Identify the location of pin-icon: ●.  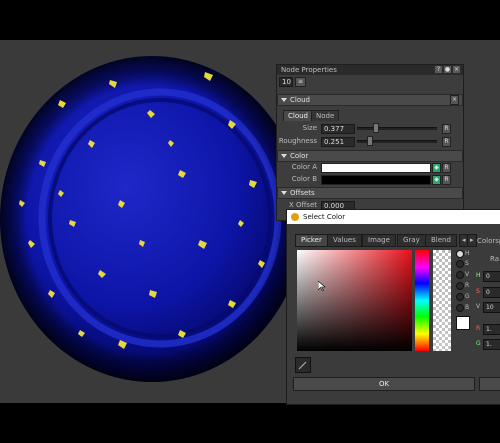
(447, 69).